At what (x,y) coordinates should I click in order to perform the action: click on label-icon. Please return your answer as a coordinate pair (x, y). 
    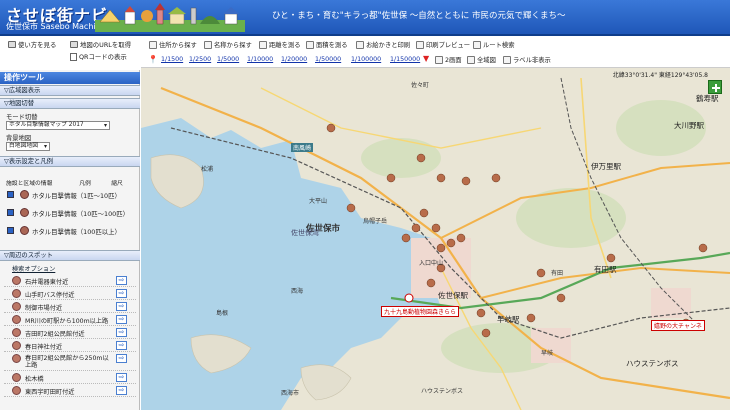
    Looking at the image, I should click on (507, 59).